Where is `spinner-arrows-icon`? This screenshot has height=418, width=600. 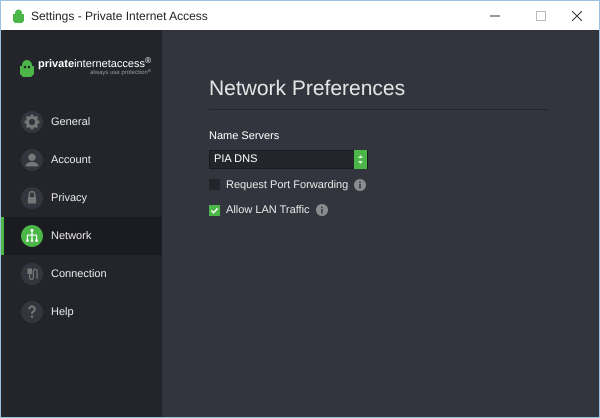
spinner-arrows-icon is located at coordinates (360, 159).